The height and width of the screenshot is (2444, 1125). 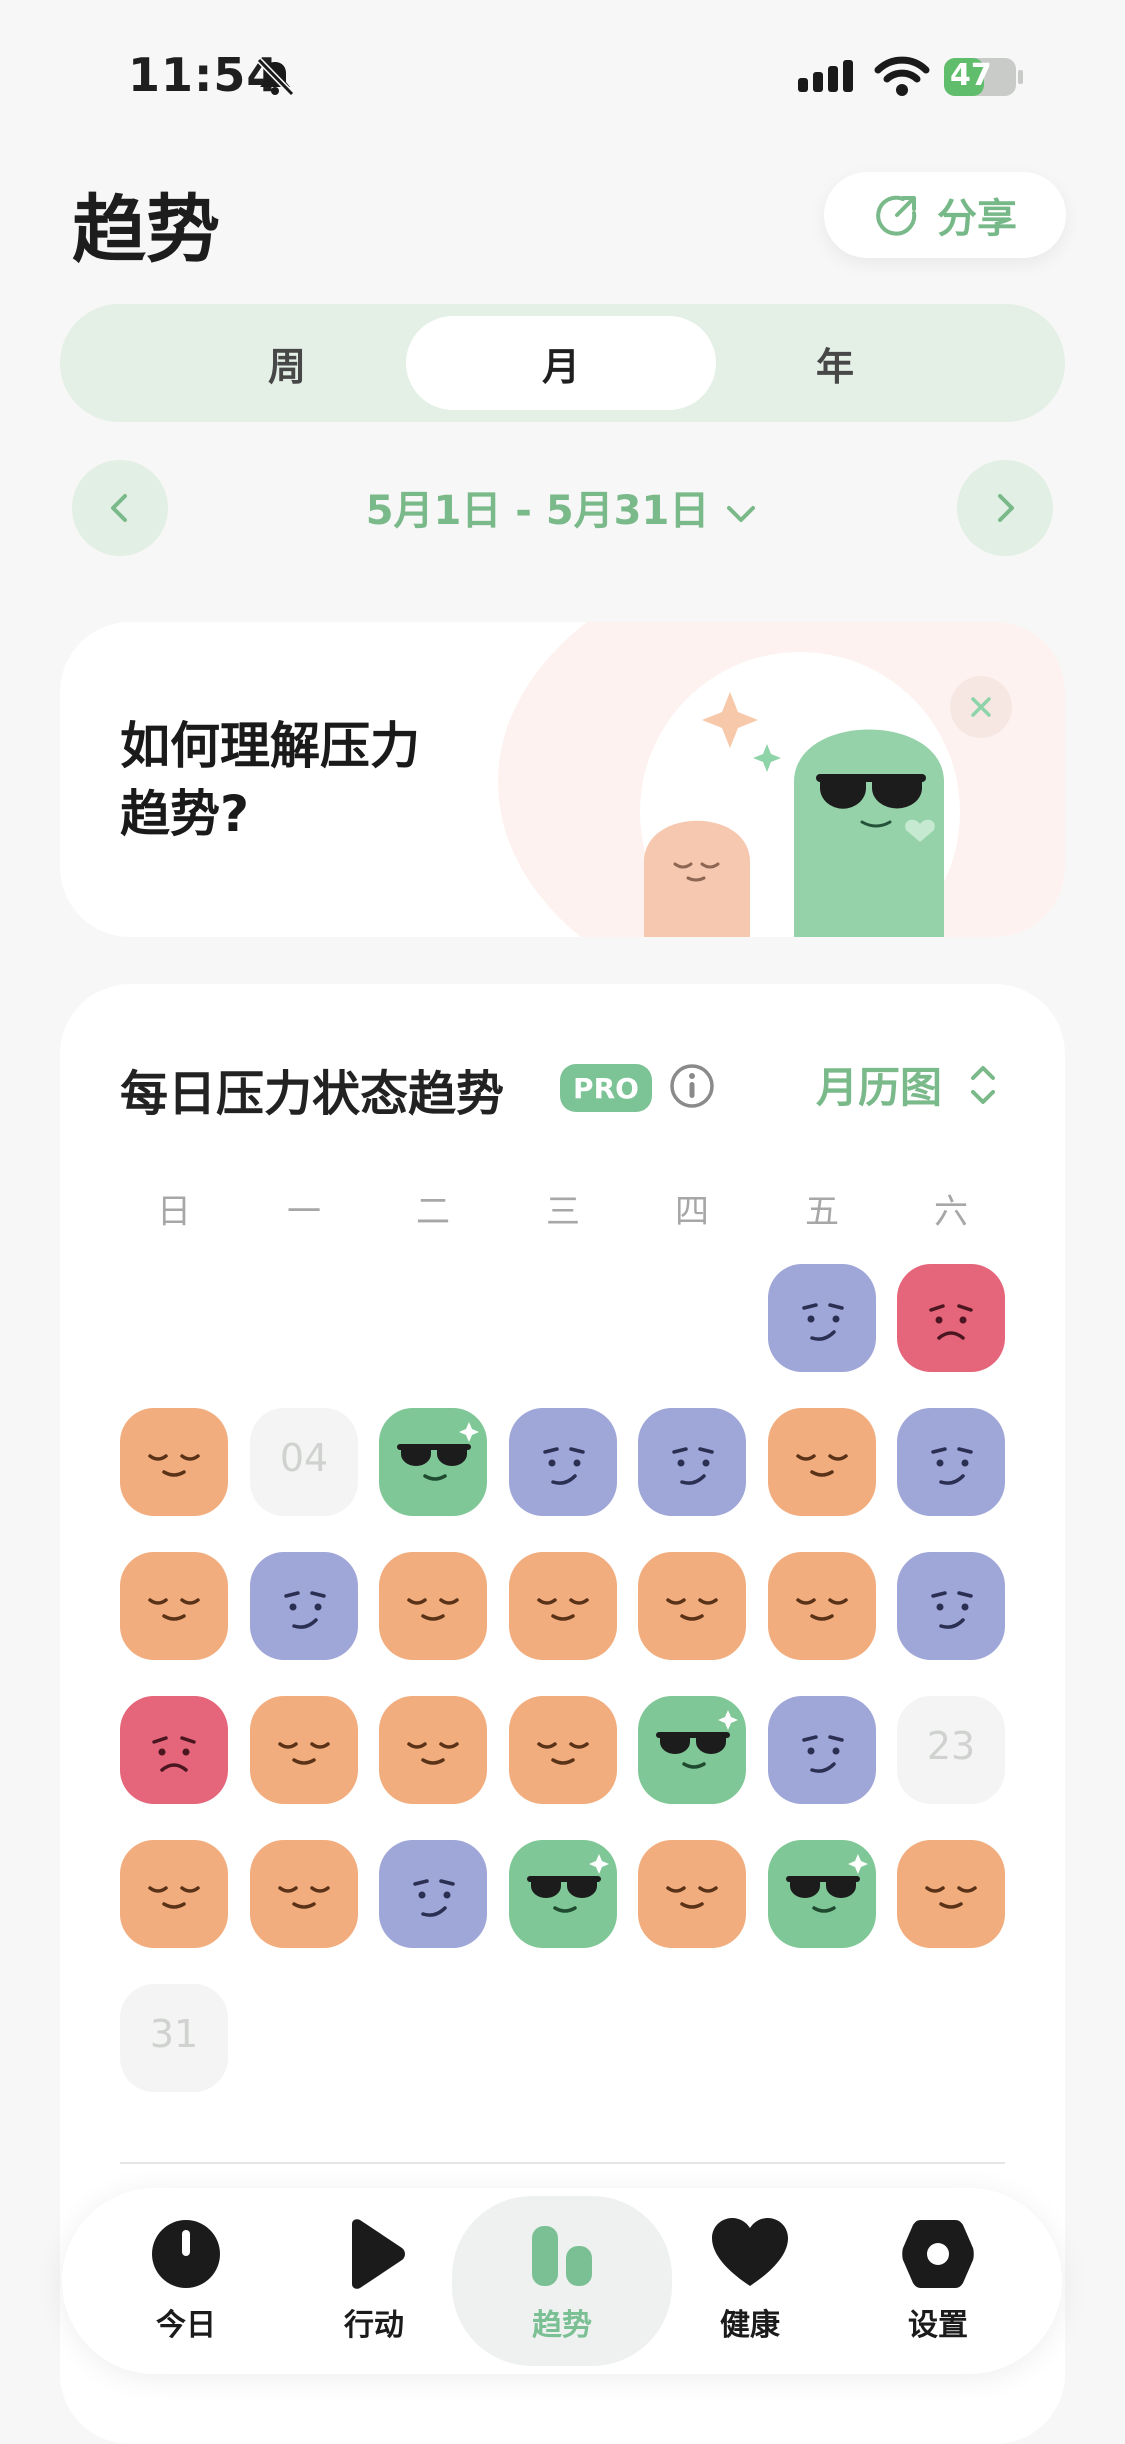 I want to click on next-month-button, so click(x=1005, y=508).